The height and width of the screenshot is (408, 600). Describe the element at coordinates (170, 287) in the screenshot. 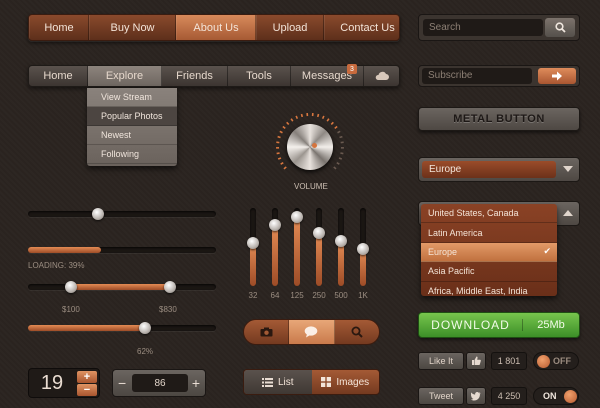

I see `price-max-handle` at that location.